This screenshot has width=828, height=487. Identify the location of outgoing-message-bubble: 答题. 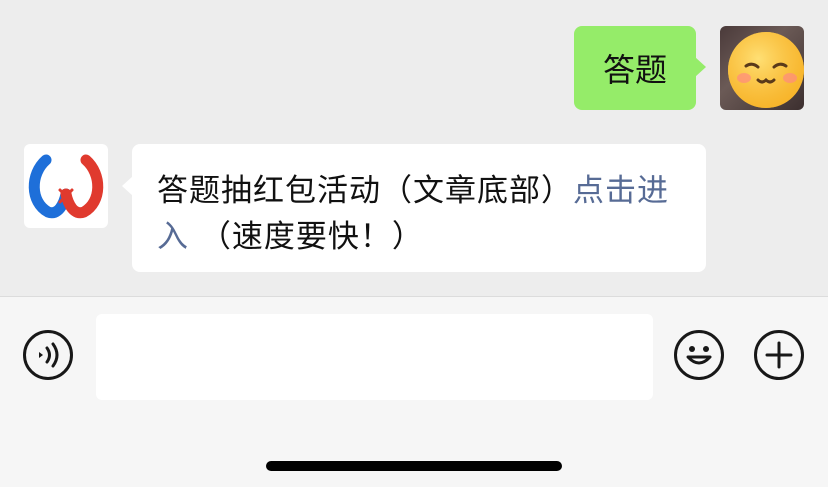
(640, 68).